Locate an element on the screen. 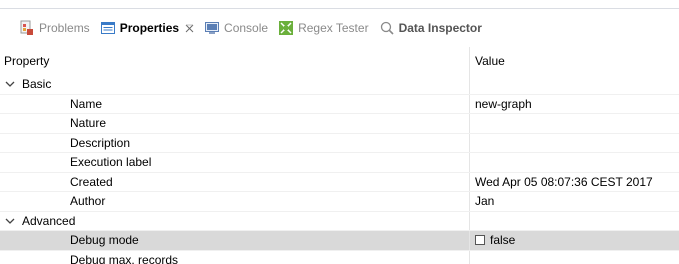 The width and height of the screenshot is (679, 264). console-icon is located at coordinates (212, 28).